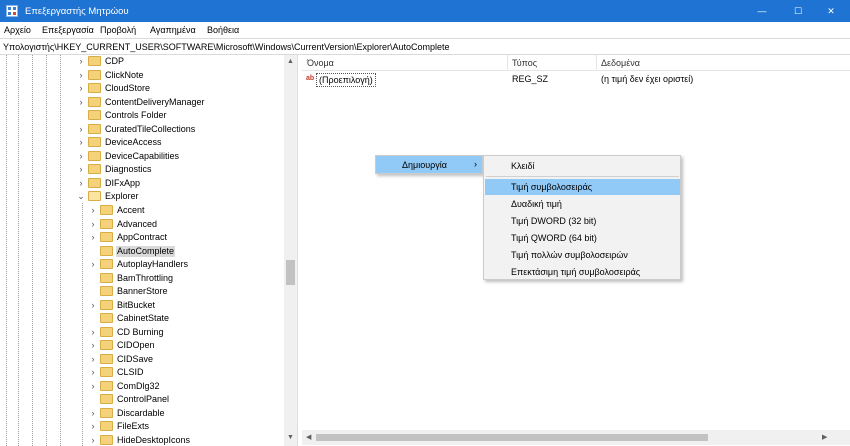 This screenshot has width=850, height=446. I want to click on menu-item-multi-string-value: Τιμή πολλών συμβολοσειρών, so click(582, 255).